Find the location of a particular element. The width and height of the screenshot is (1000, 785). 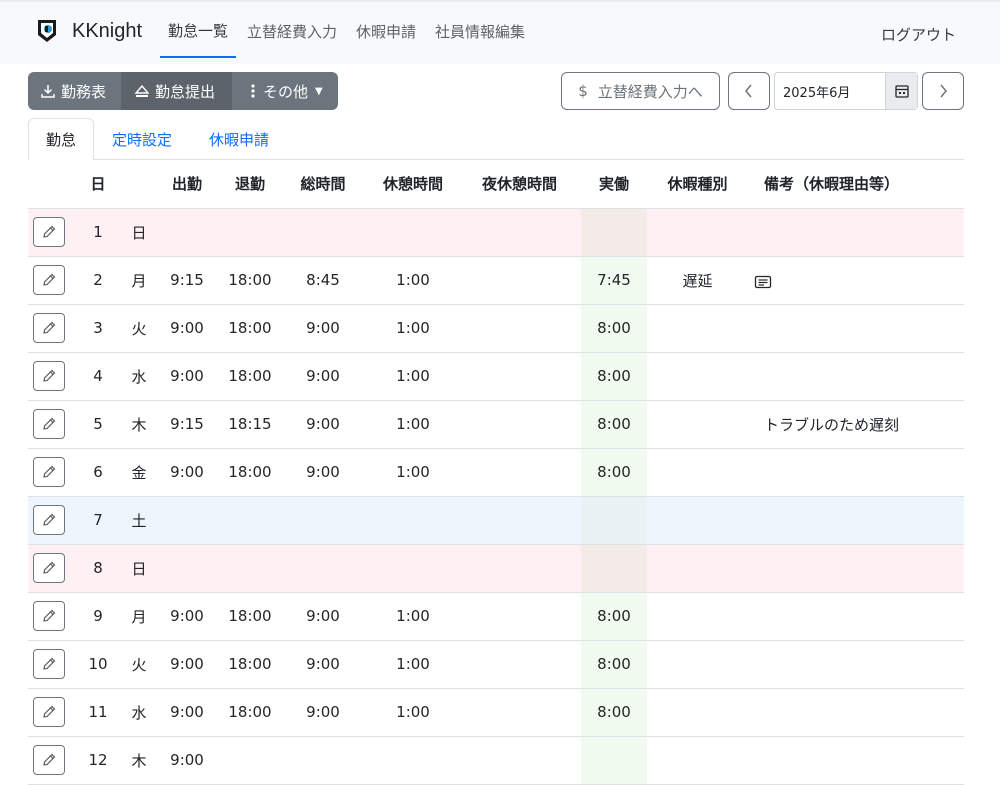

more-vertical-icon is located at coordinates (253, 91).